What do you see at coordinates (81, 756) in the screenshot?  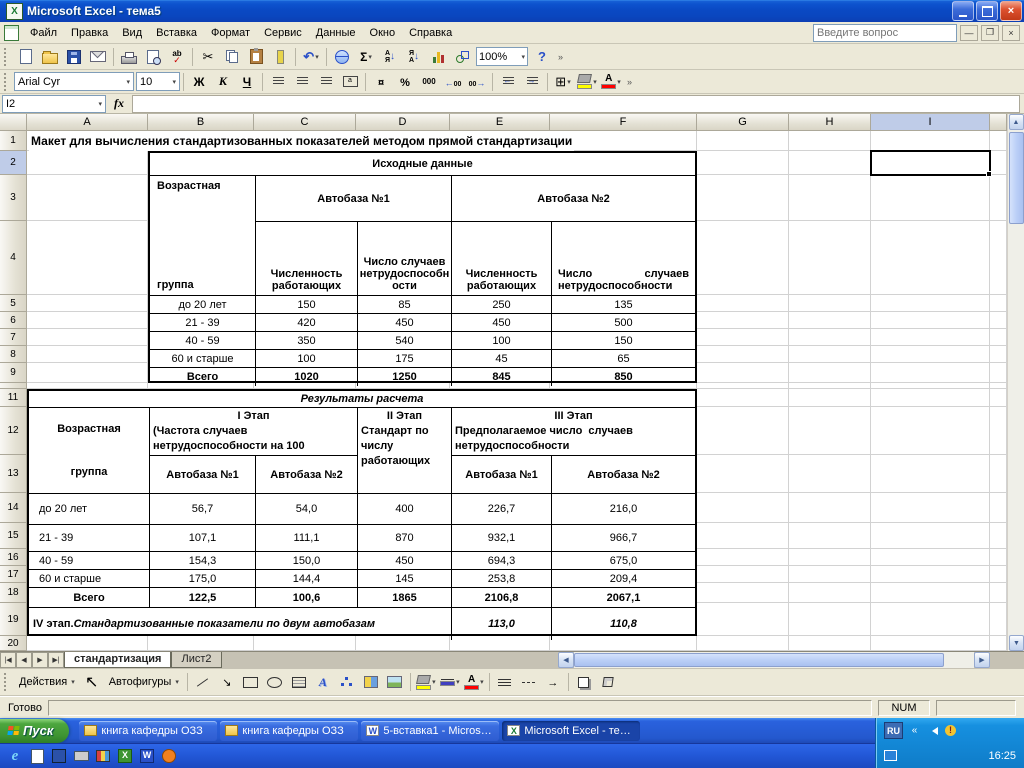 I see `printer-shortcut-icon` at bounding box center [81, 756].